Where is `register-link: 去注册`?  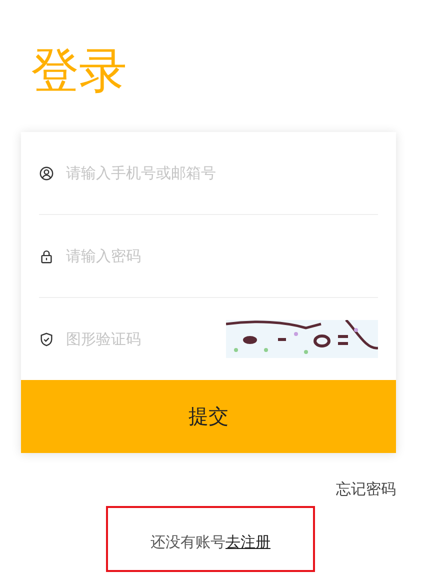 register-link: 去注册 is located at coordinates (248, 542).